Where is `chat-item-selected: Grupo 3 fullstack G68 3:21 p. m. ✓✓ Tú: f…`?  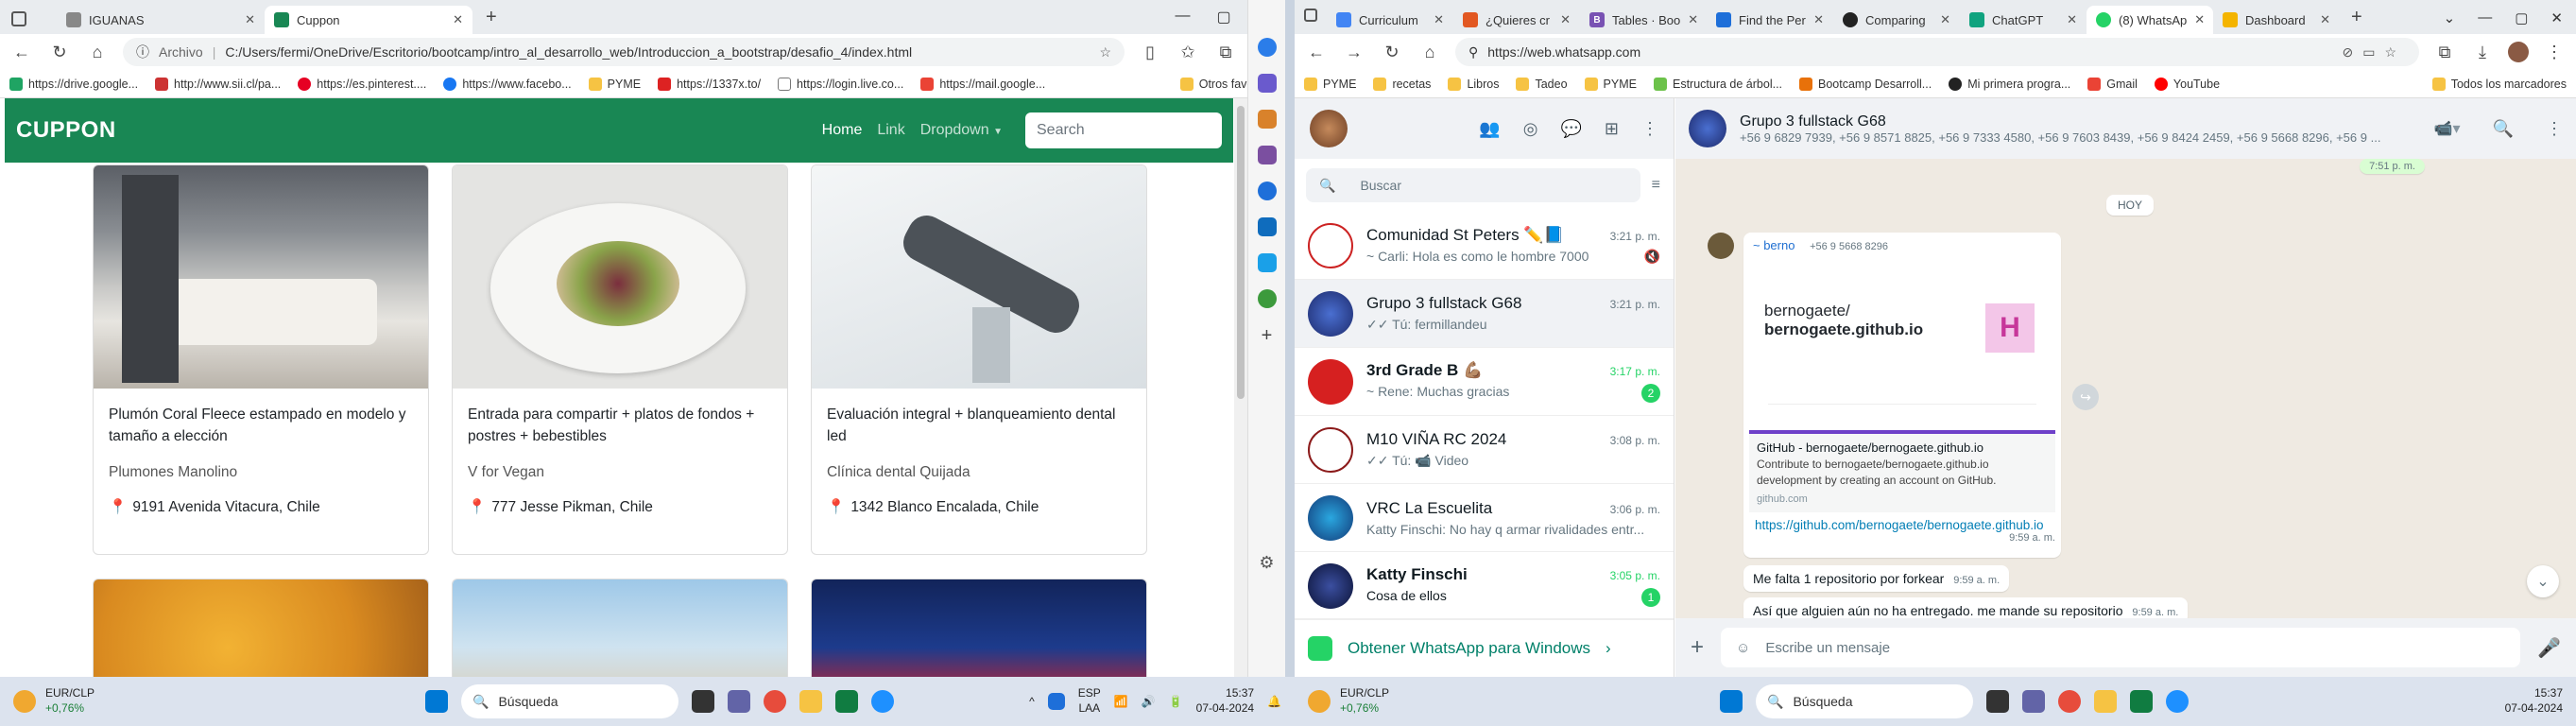
chat-item-selected: Grupo 3 fullstack G68 3:21 p. m. ✓✓ Tú: f… is located at coordinates (1484, 314).